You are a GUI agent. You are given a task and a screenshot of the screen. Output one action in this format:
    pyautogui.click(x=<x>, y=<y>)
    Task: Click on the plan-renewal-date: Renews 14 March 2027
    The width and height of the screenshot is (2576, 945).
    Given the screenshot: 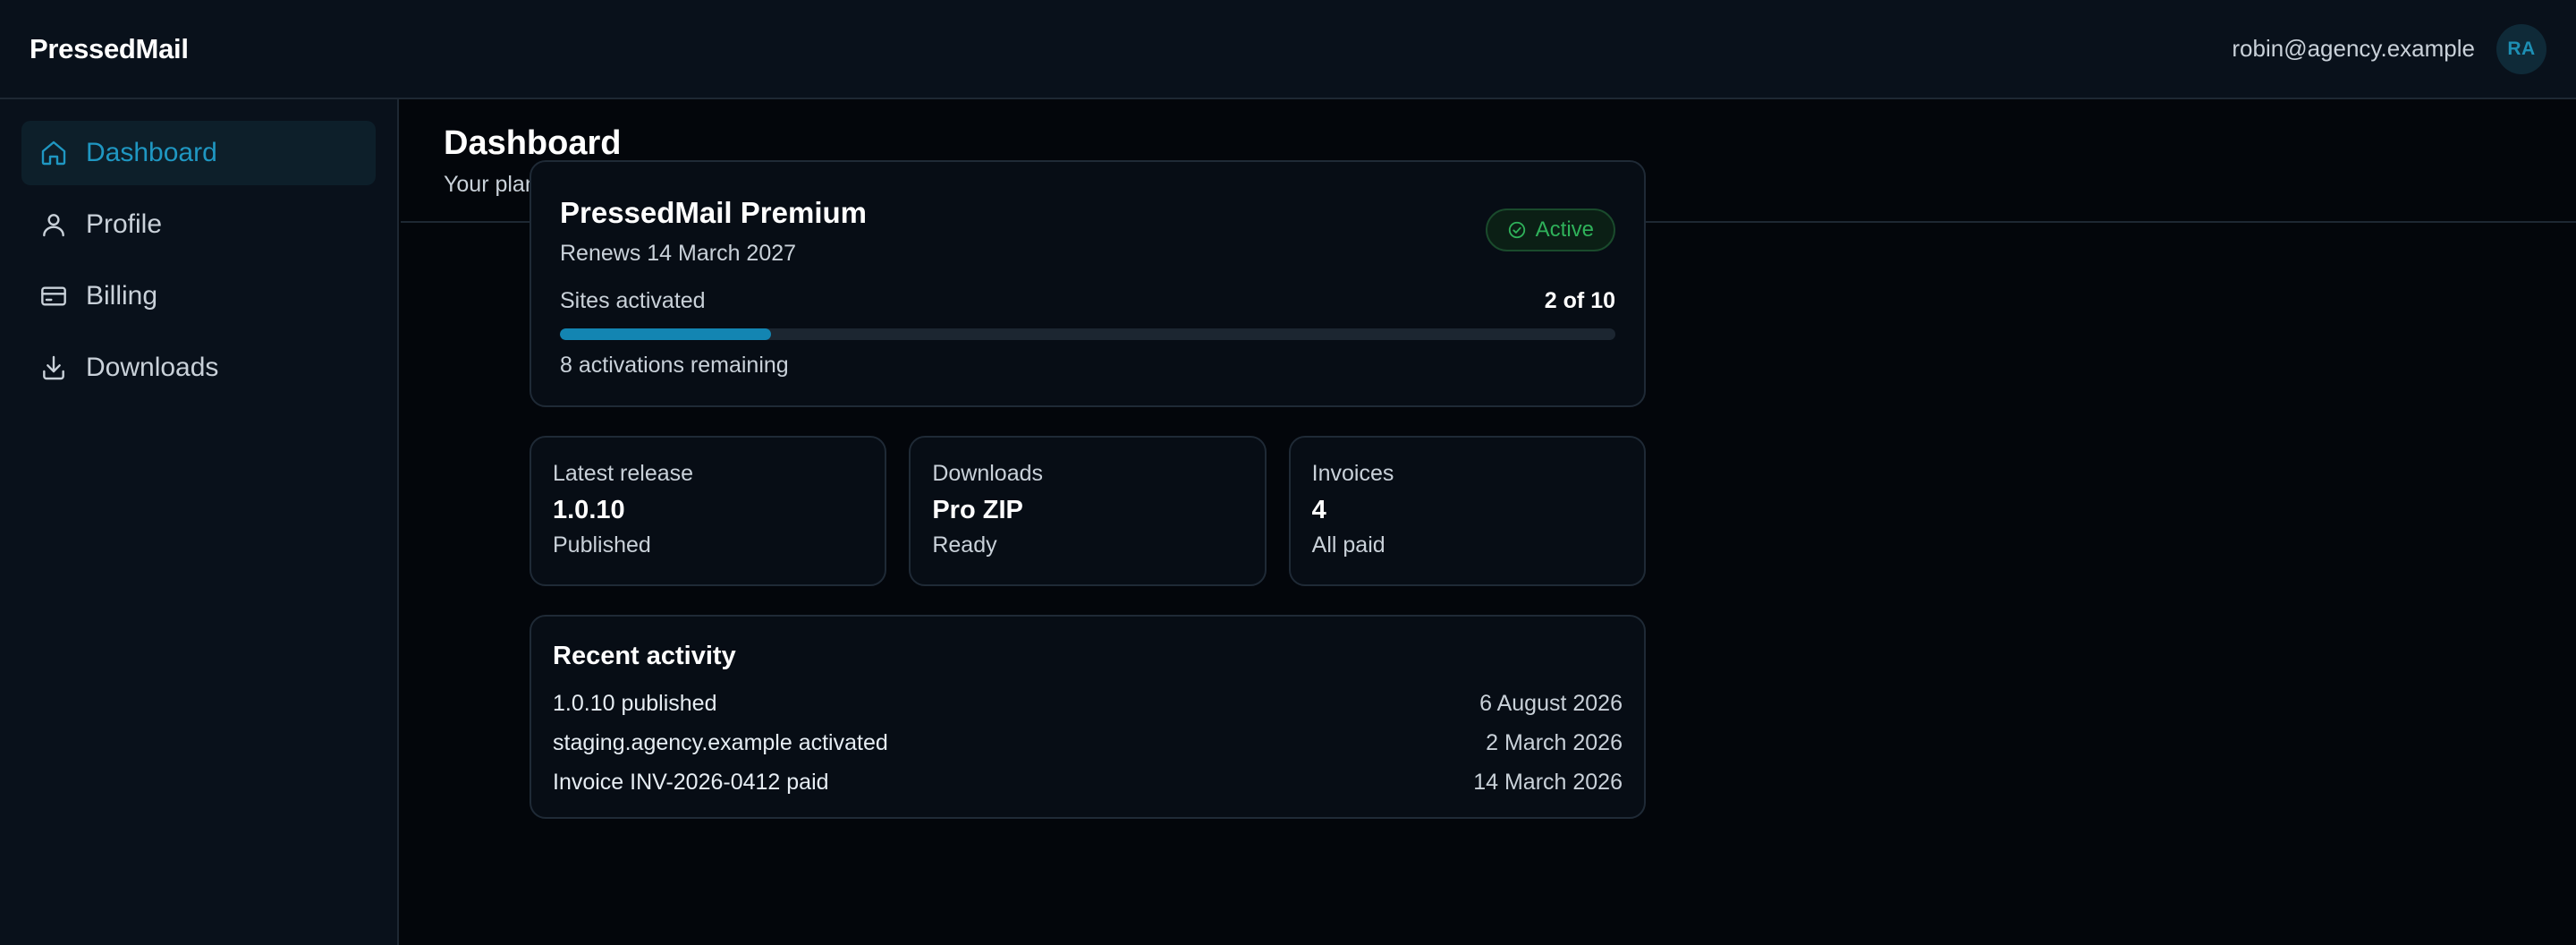 What is the action you would take?
    pyautogui.click(x=678, y=254)
    